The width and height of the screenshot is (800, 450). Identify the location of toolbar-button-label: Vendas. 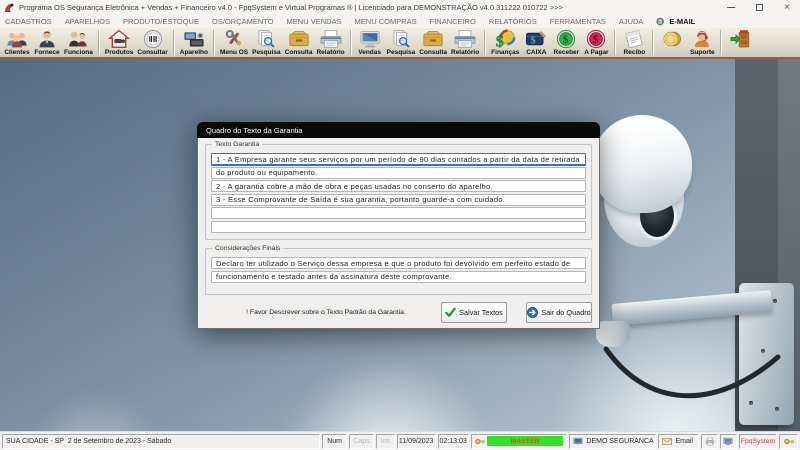
(370, 52).